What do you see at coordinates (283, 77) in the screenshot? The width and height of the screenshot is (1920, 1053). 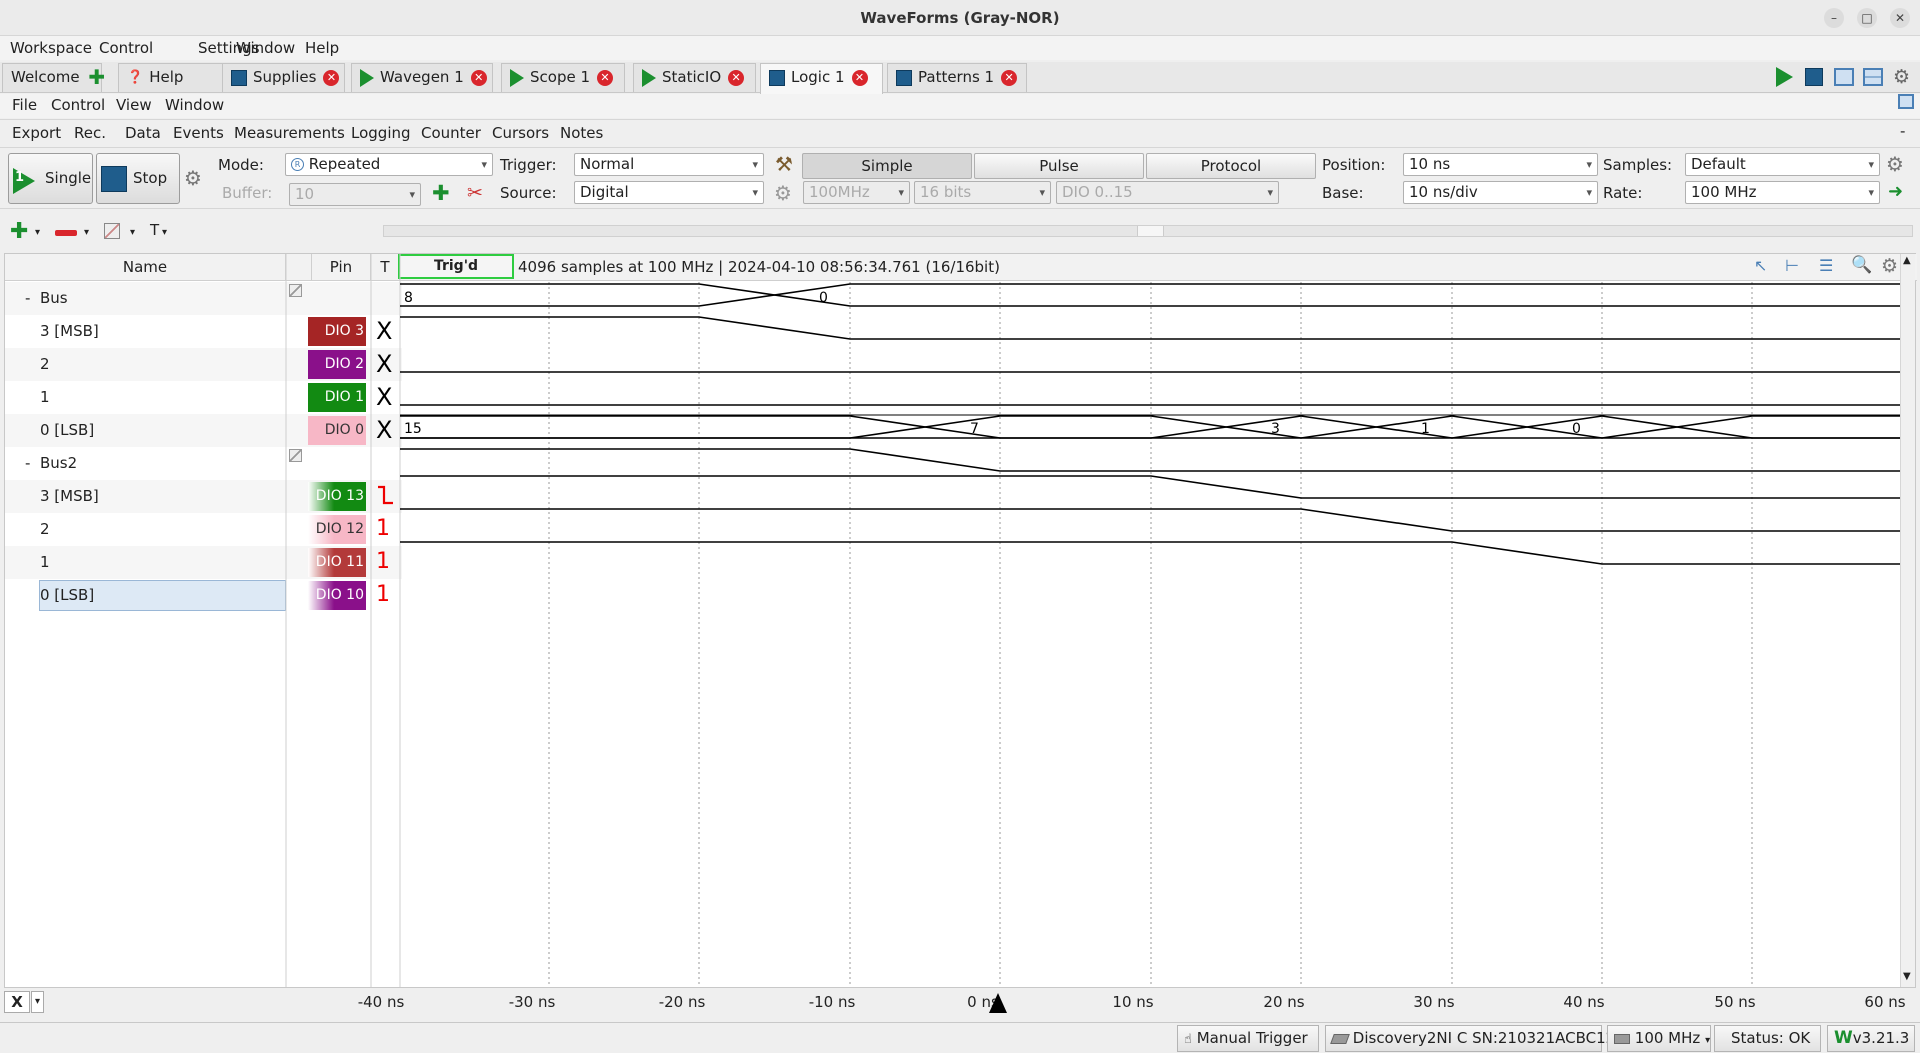 I see `tab-supplies: Supplies ✕` at bounding box center [283, 77].